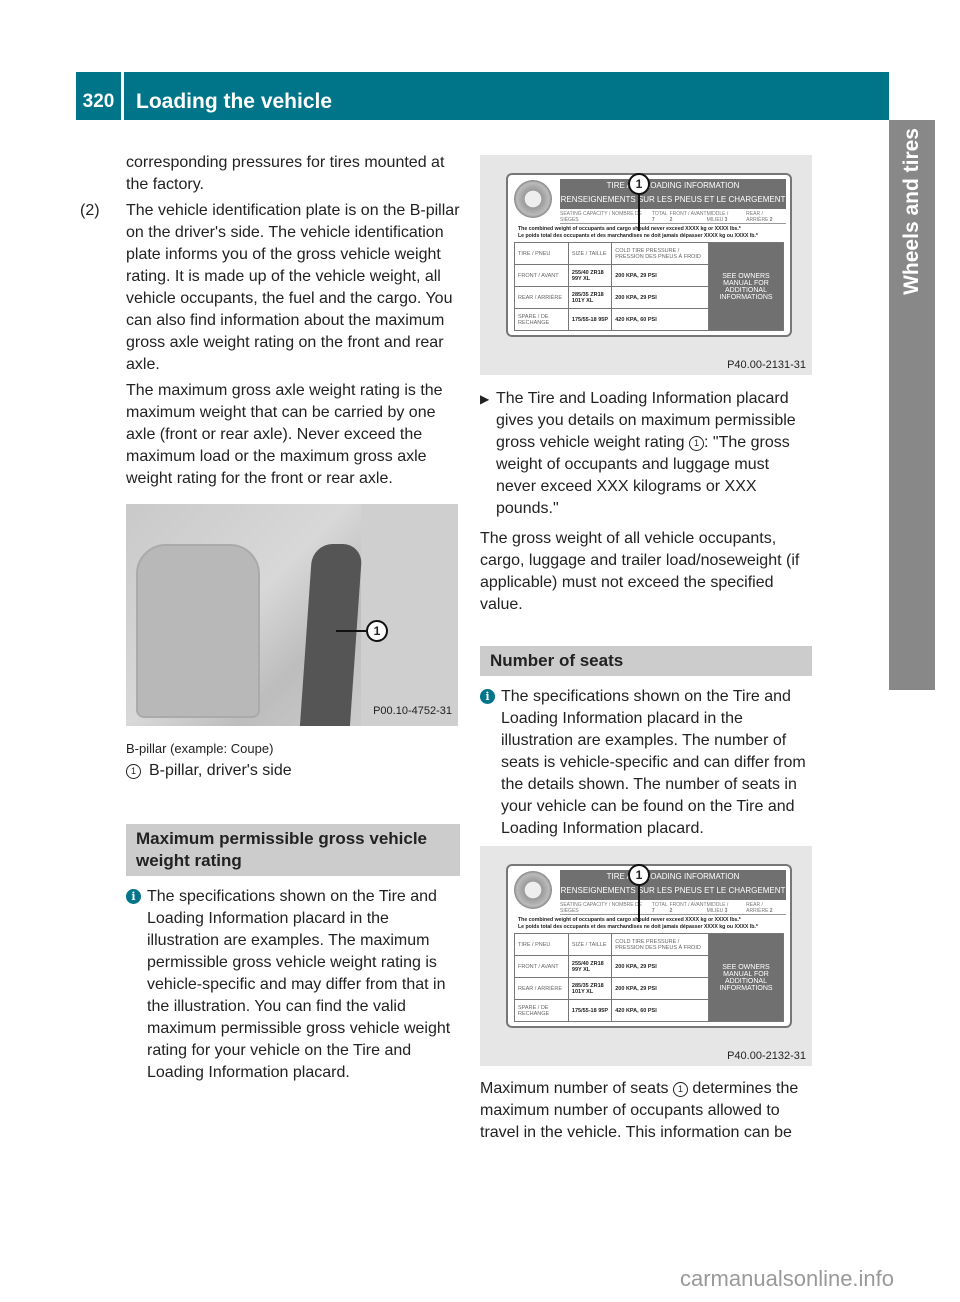 Image resolution: width=960 pixels, height=1302 pixels. Describe the element at coordinates (726, 220) in the screenshot. I see `middle-value: 3` at that location.